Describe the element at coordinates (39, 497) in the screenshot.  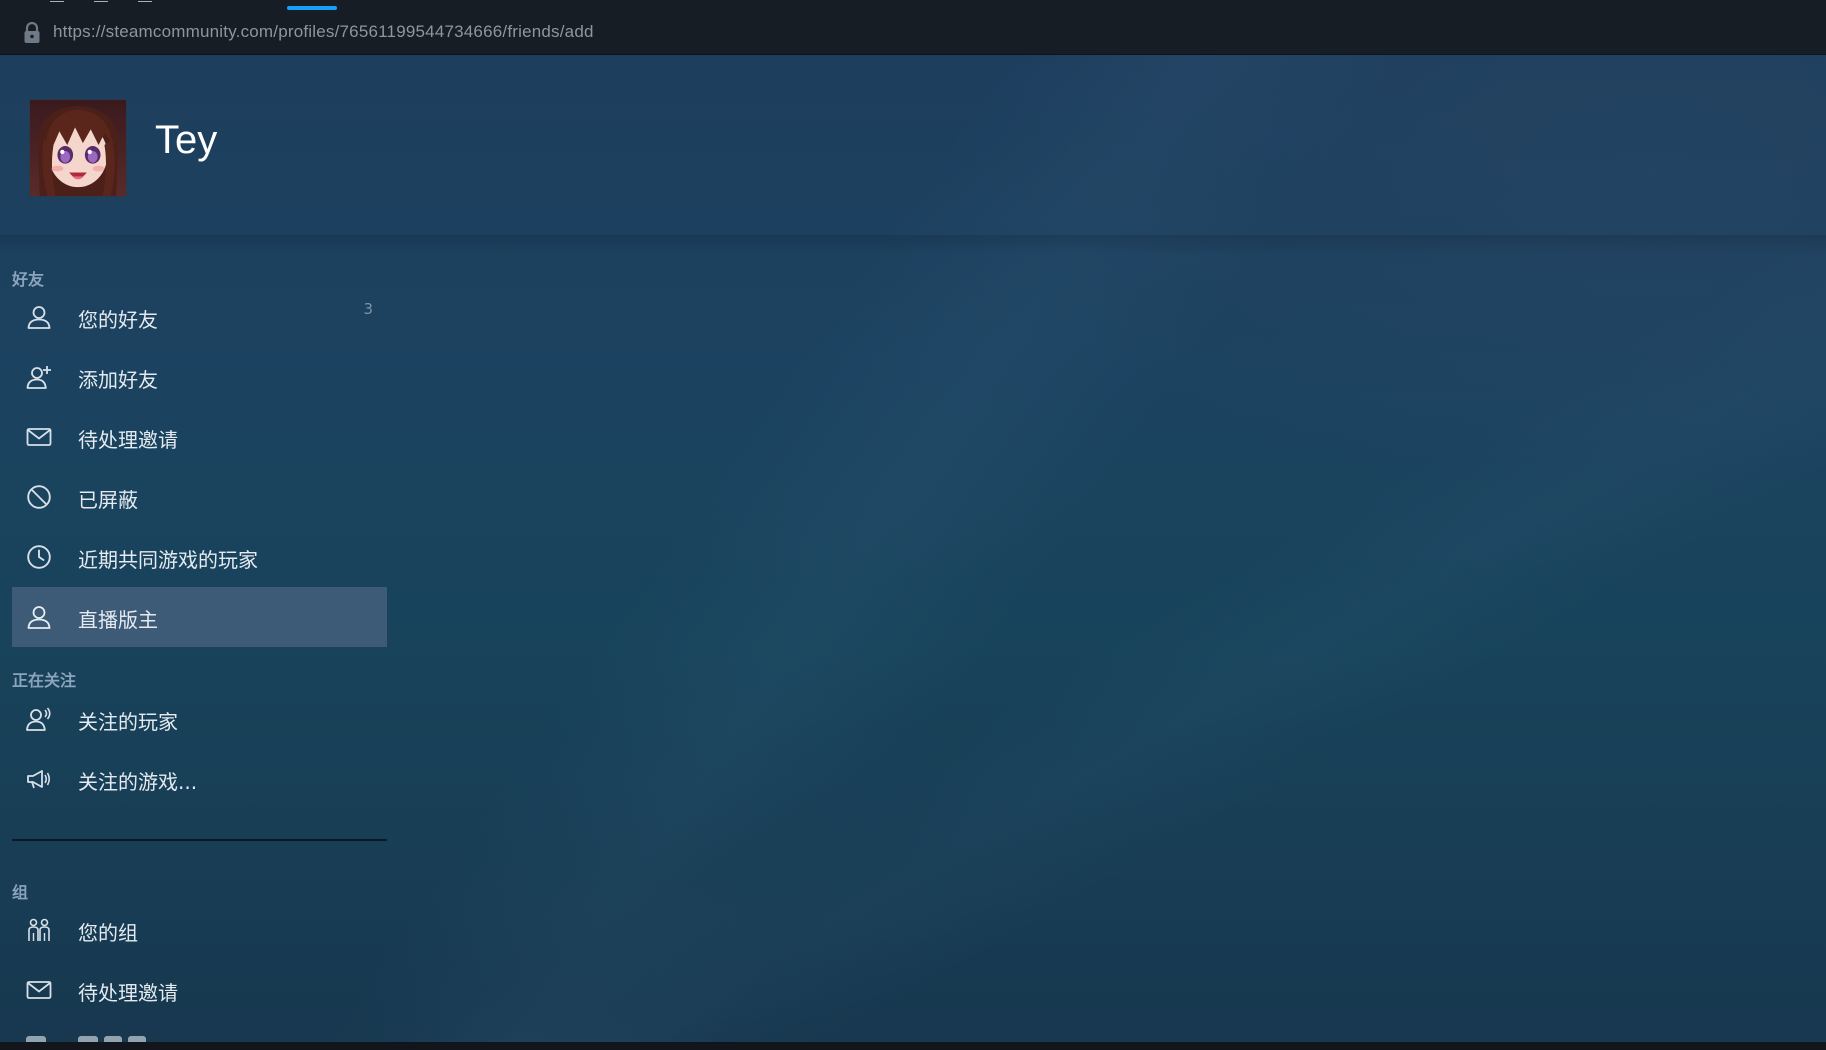
I see `block-icon` at that location.